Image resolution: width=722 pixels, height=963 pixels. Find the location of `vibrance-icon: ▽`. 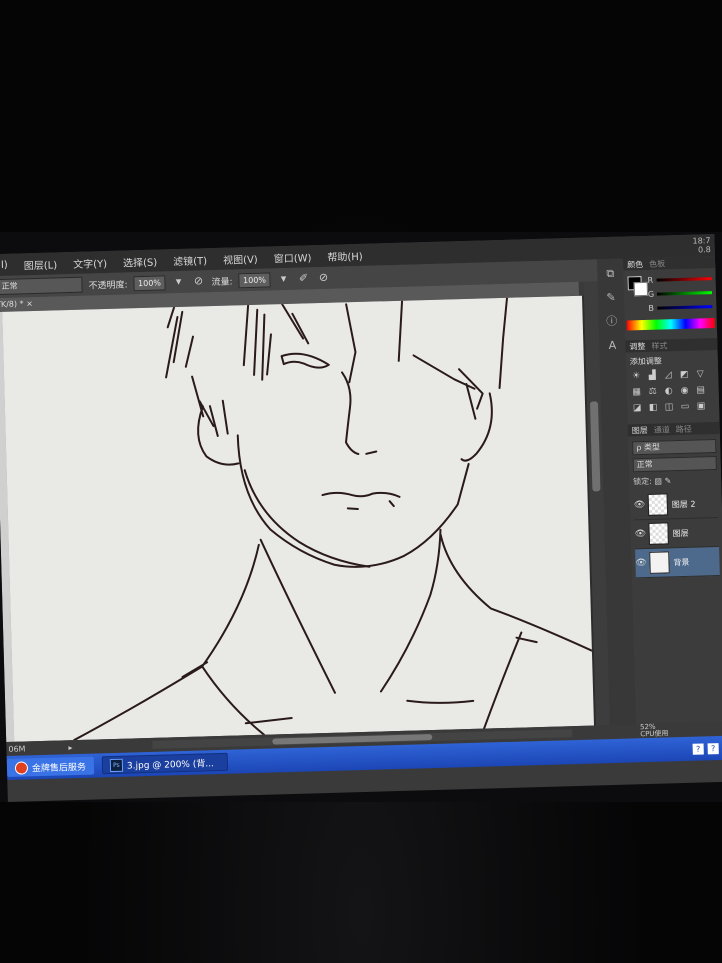

vibrance-icon: ▽ is located at coordinates (700, 374).